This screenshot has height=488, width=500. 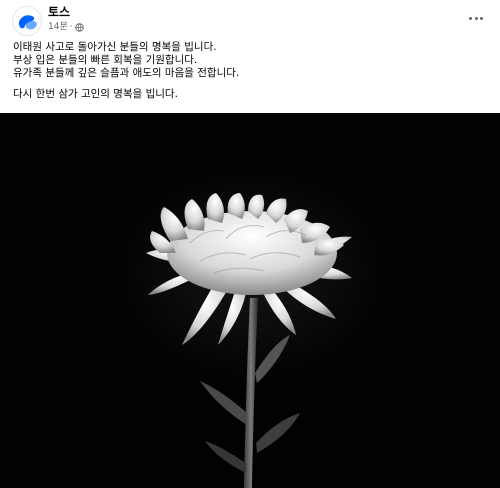 What do you see at coordinates (126, 73) in the screenshot?
I see `post-text-line: 유가족 분들께 깊은 슬픔과 애도의 마음을 전합니다.` at bounding box center [126, 73].